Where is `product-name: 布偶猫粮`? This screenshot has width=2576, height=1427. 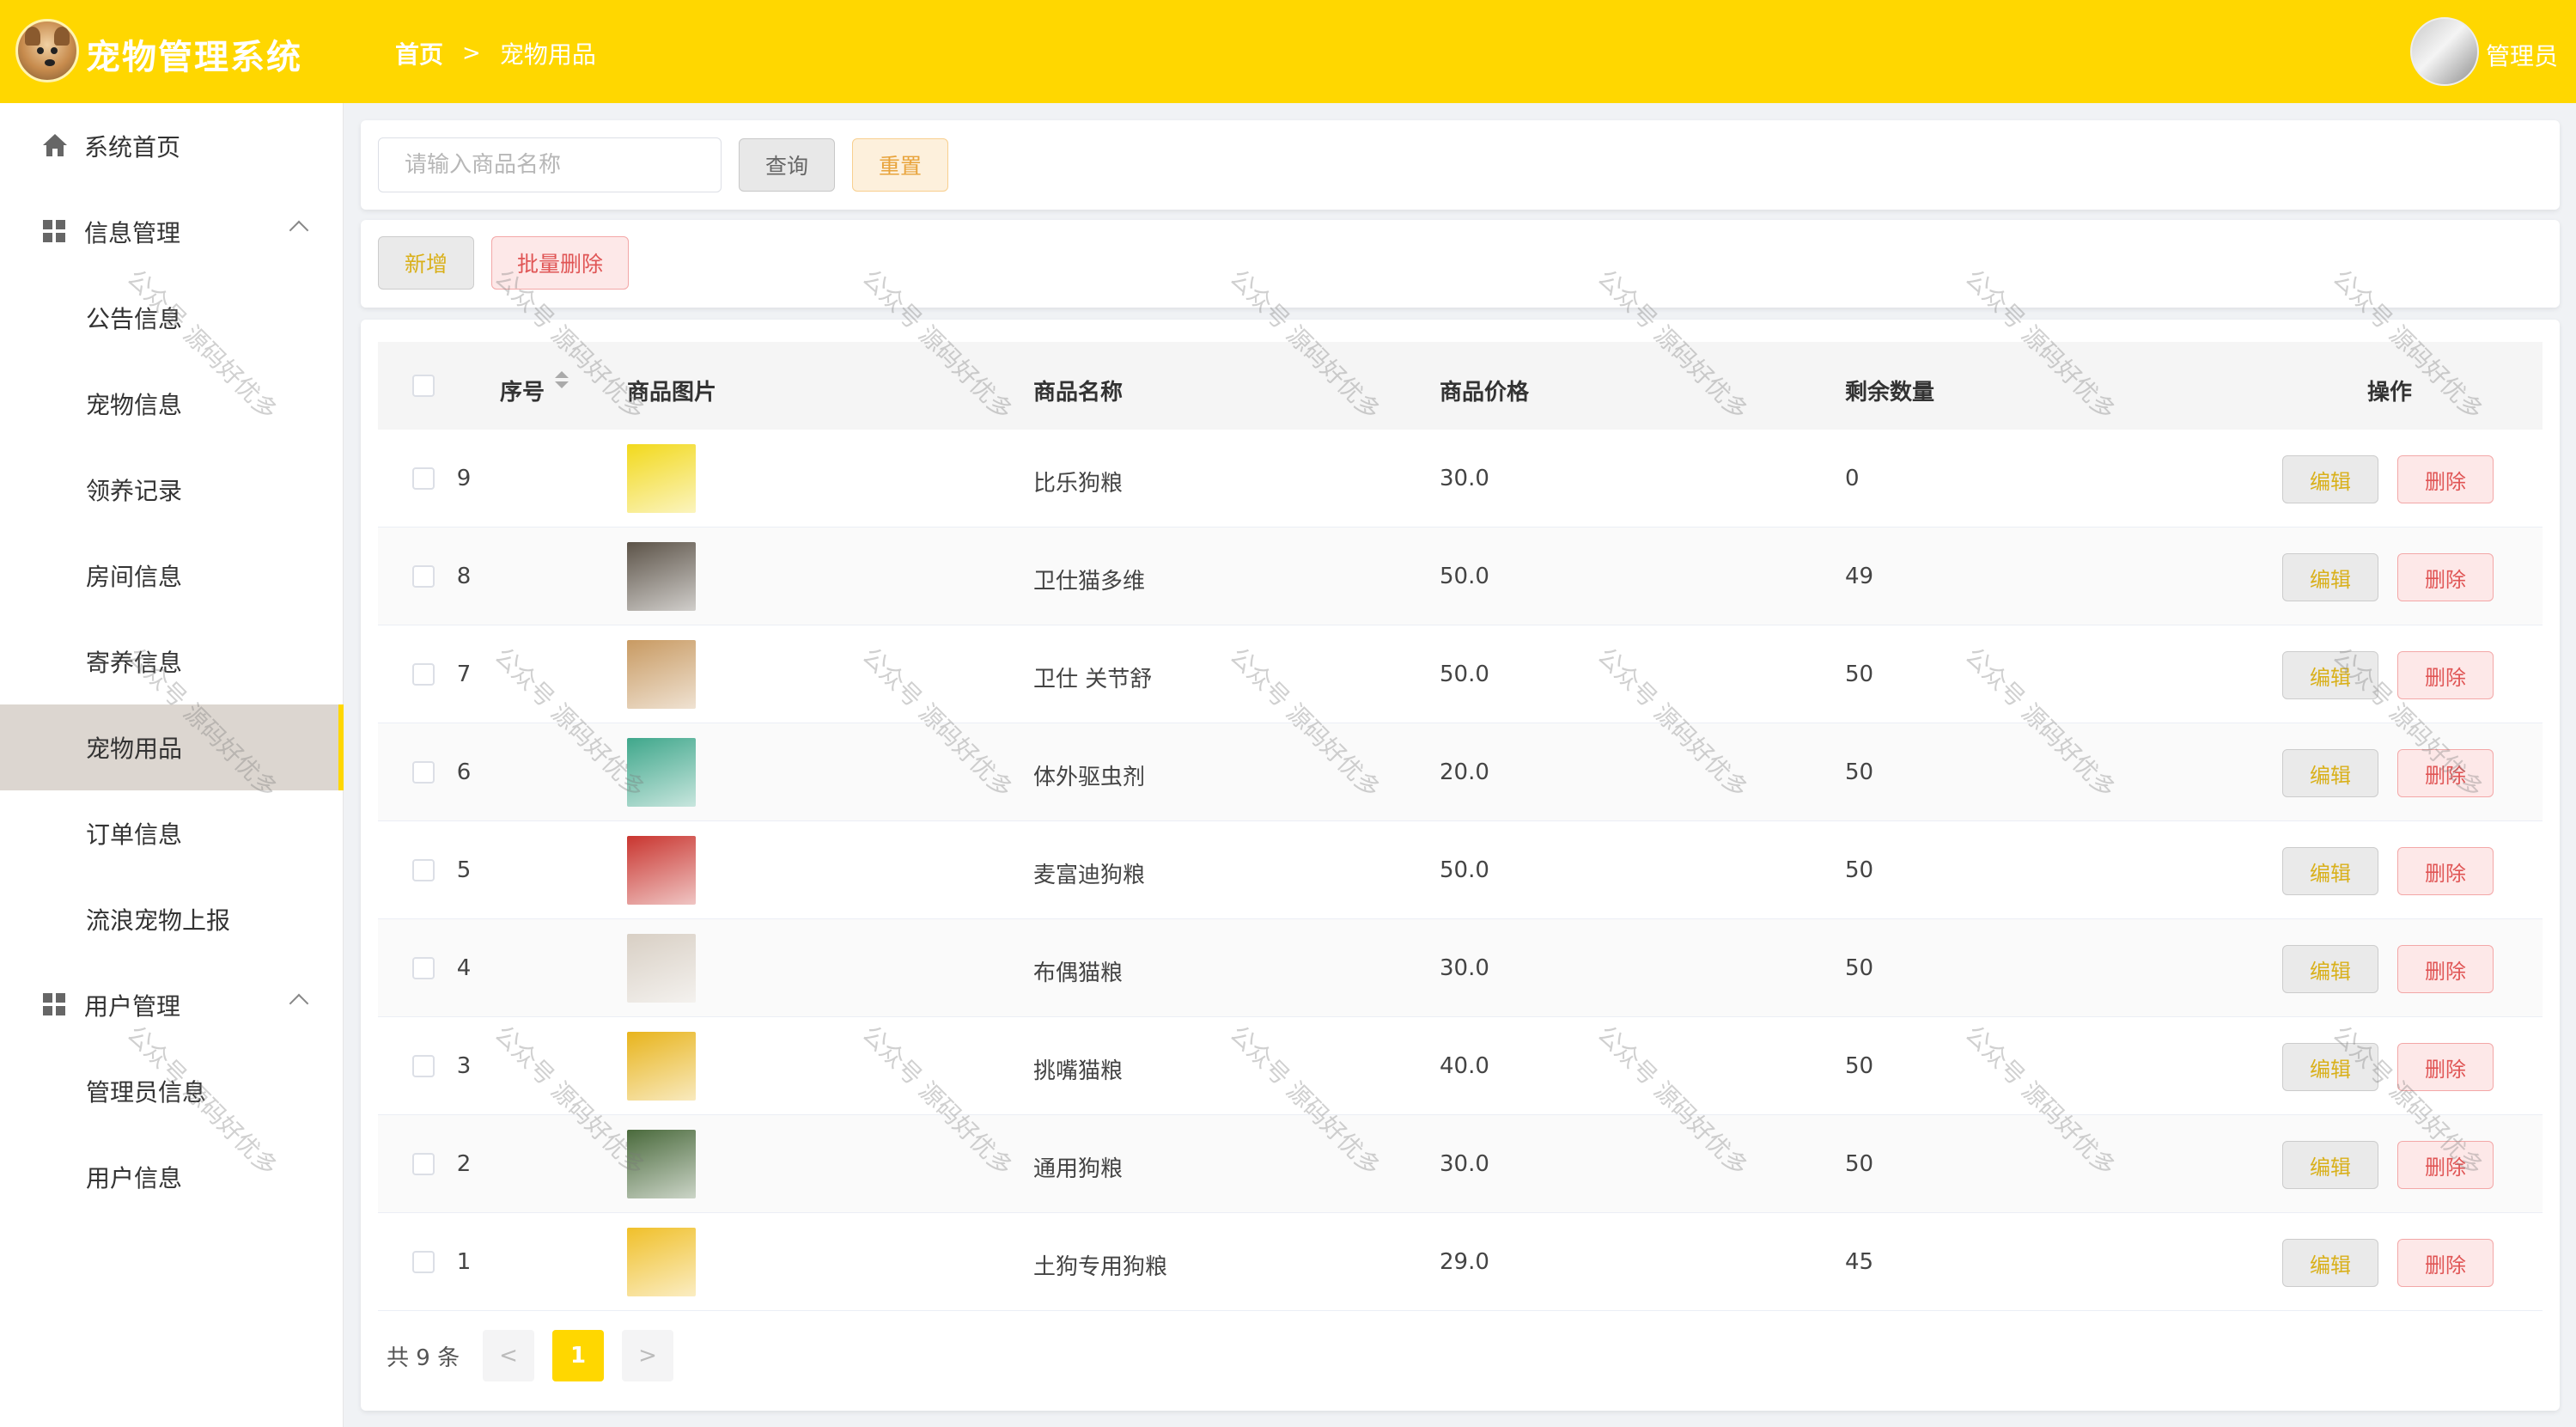 product-name: 布偶猫粮 is located at coordinates (1078, 973).